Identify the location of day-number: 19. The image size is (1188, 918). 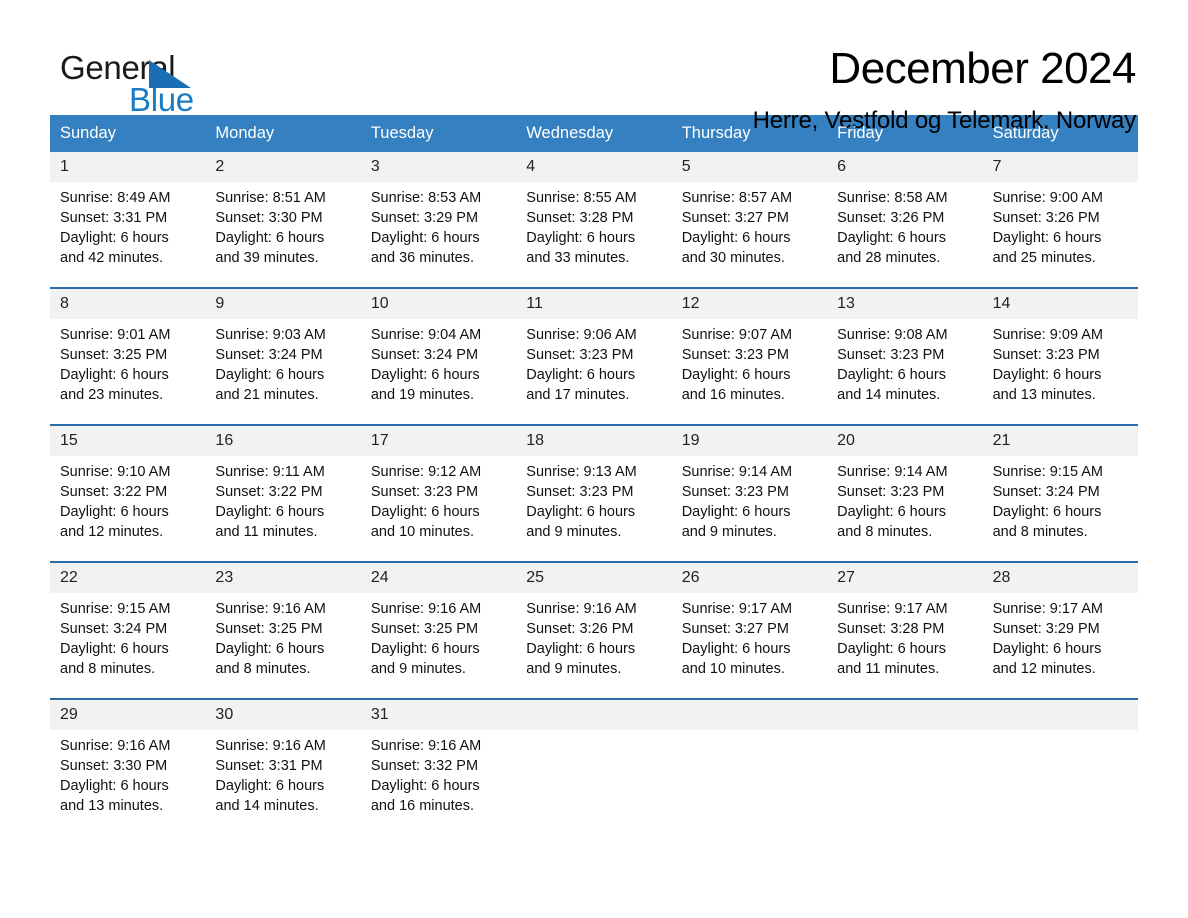
(749, 441).